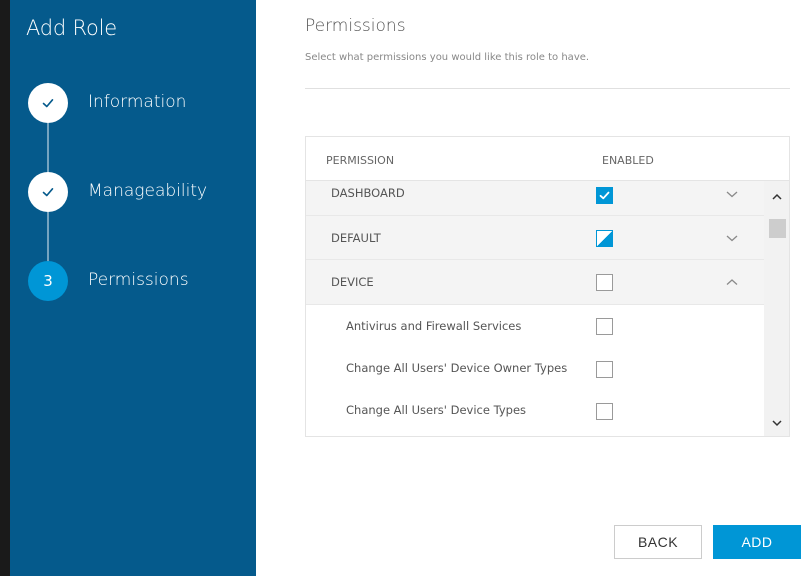  I want to click on step-label: Information, so click(137, 102).